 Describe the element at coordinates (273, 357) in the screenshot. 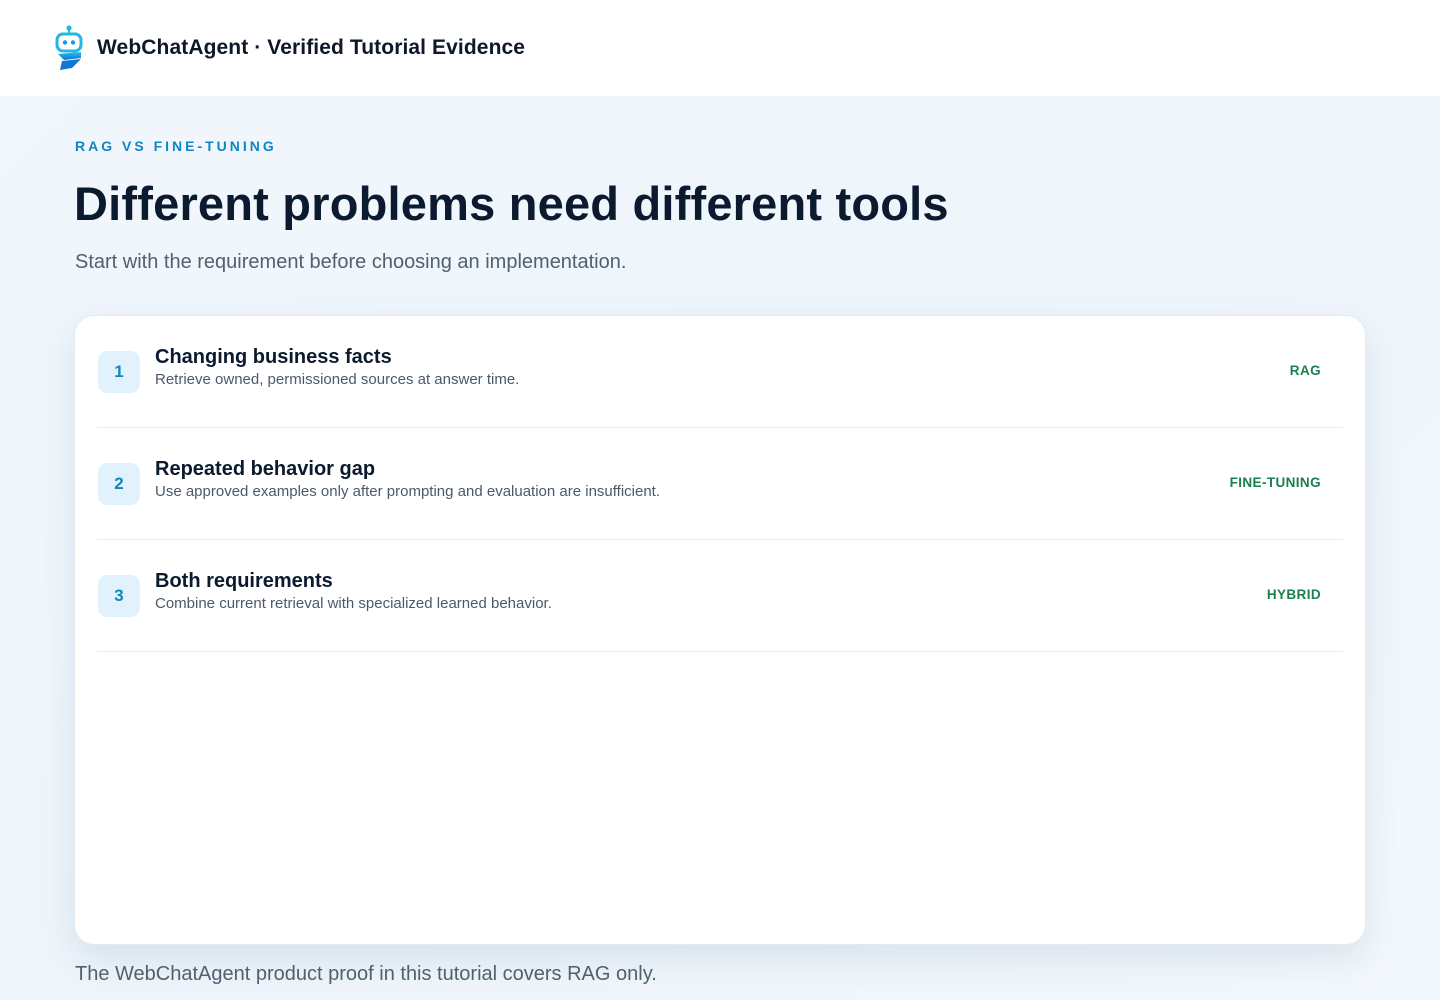

I see `row-title: Changing business facts` at that location.